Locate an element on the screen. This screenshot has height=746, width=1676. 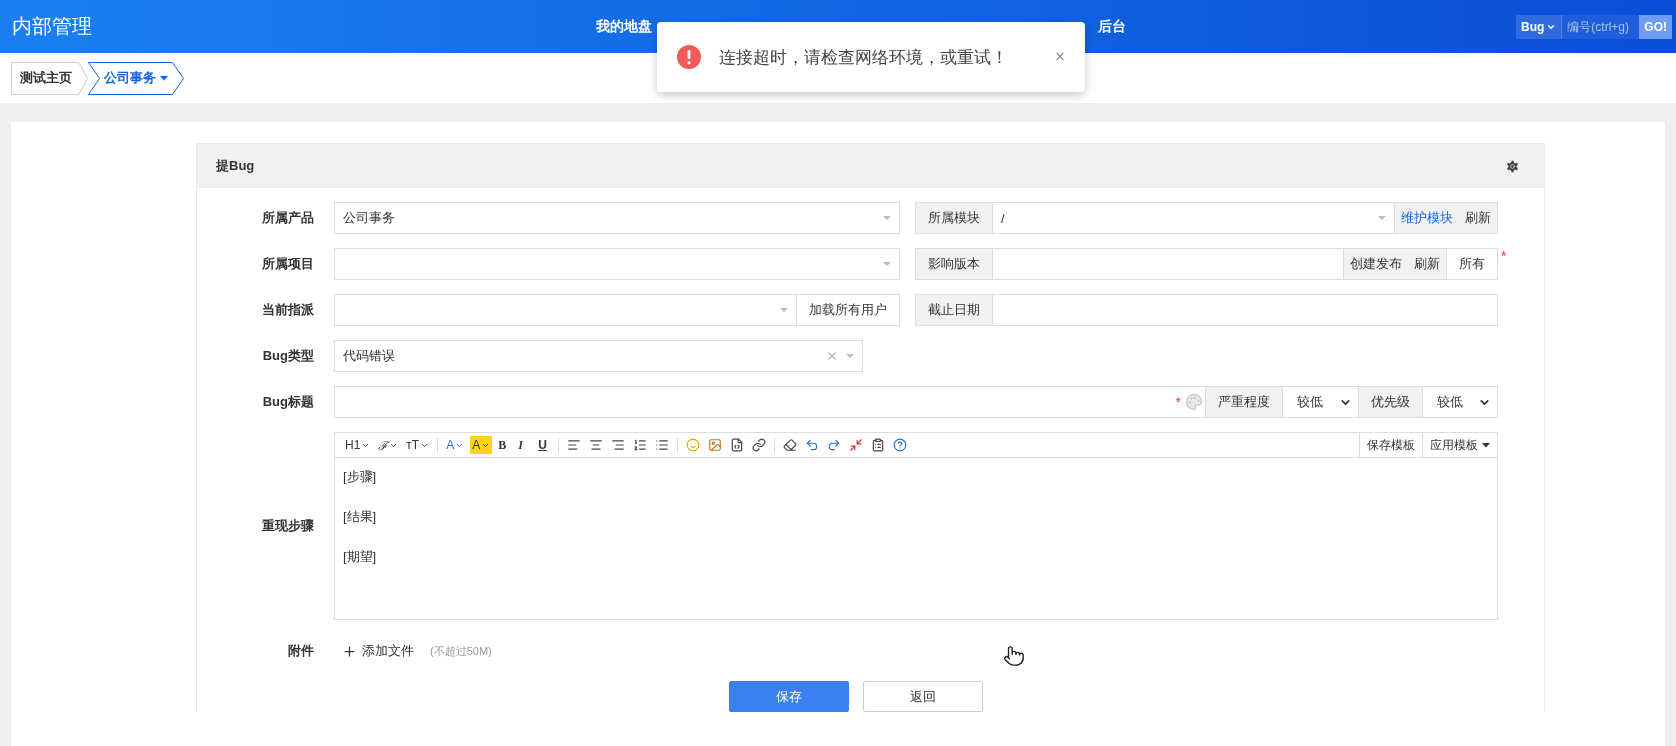
action-link: 创建发布 is located at coordinates (1376, 264).